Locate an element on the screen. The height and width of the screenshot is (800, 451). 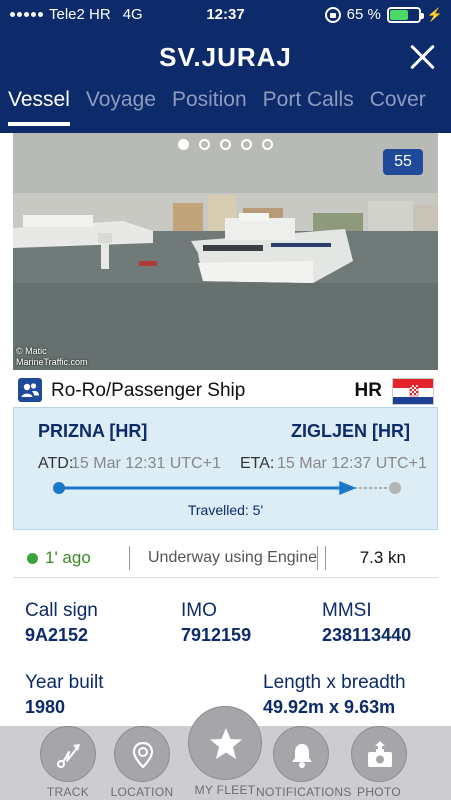
track-icon is located at coordinates (68, 754).